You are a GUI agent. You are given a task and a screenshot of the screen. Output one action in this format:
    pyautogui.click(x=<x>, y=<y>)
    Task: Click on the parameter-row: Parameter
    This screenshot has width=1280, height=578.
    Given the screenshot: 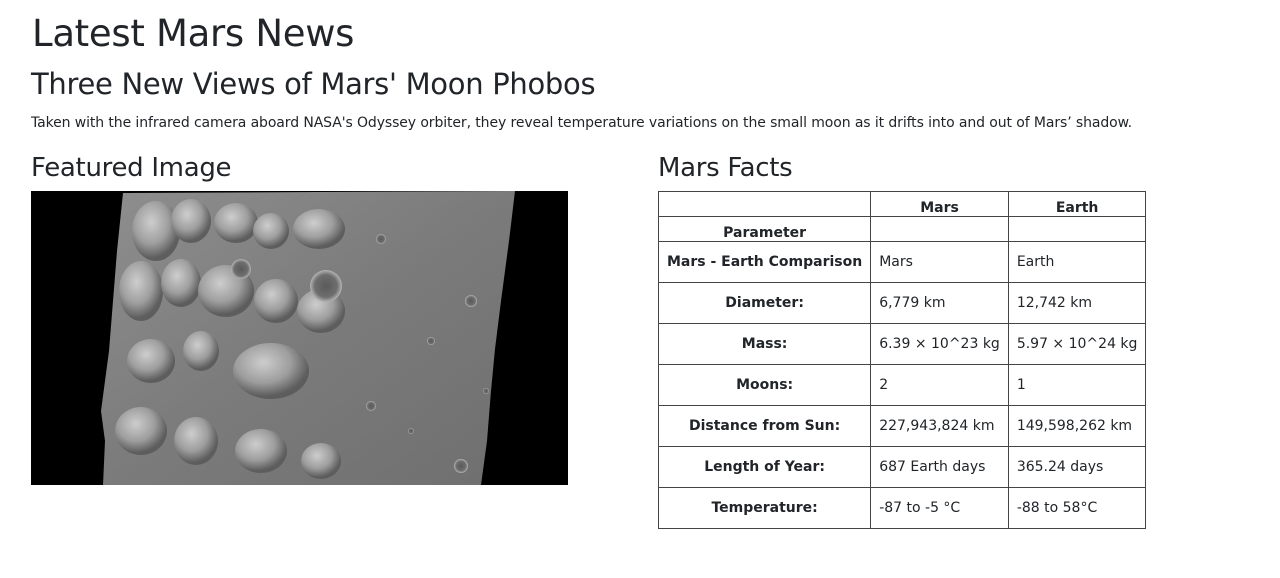 What is the action you would take?
    pyautogui.click(x=902, y=229)
    